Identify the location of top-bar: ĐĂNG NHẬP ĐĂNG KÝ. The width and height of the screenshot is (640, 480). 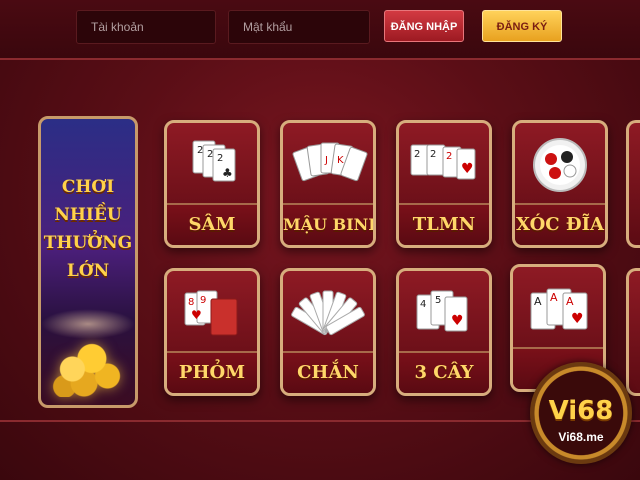
(320, 30).